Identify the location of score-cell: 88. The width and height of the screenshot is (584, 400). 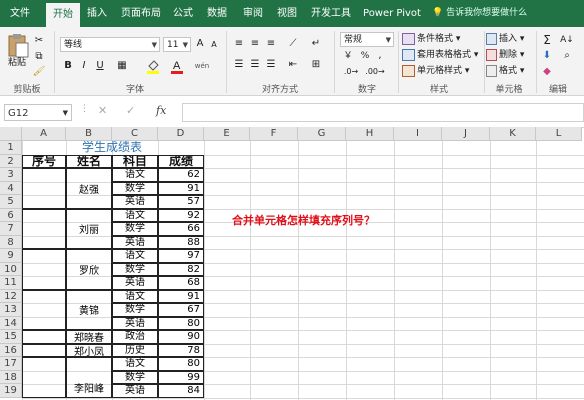
(181, 242).